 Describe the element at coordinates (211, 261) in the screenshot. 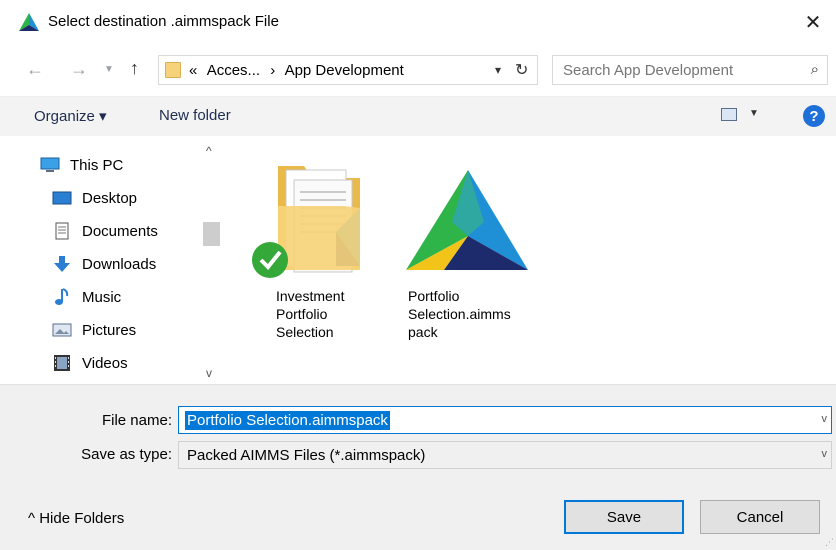

I see `navigation-scrollbar: ^ v` at that location.